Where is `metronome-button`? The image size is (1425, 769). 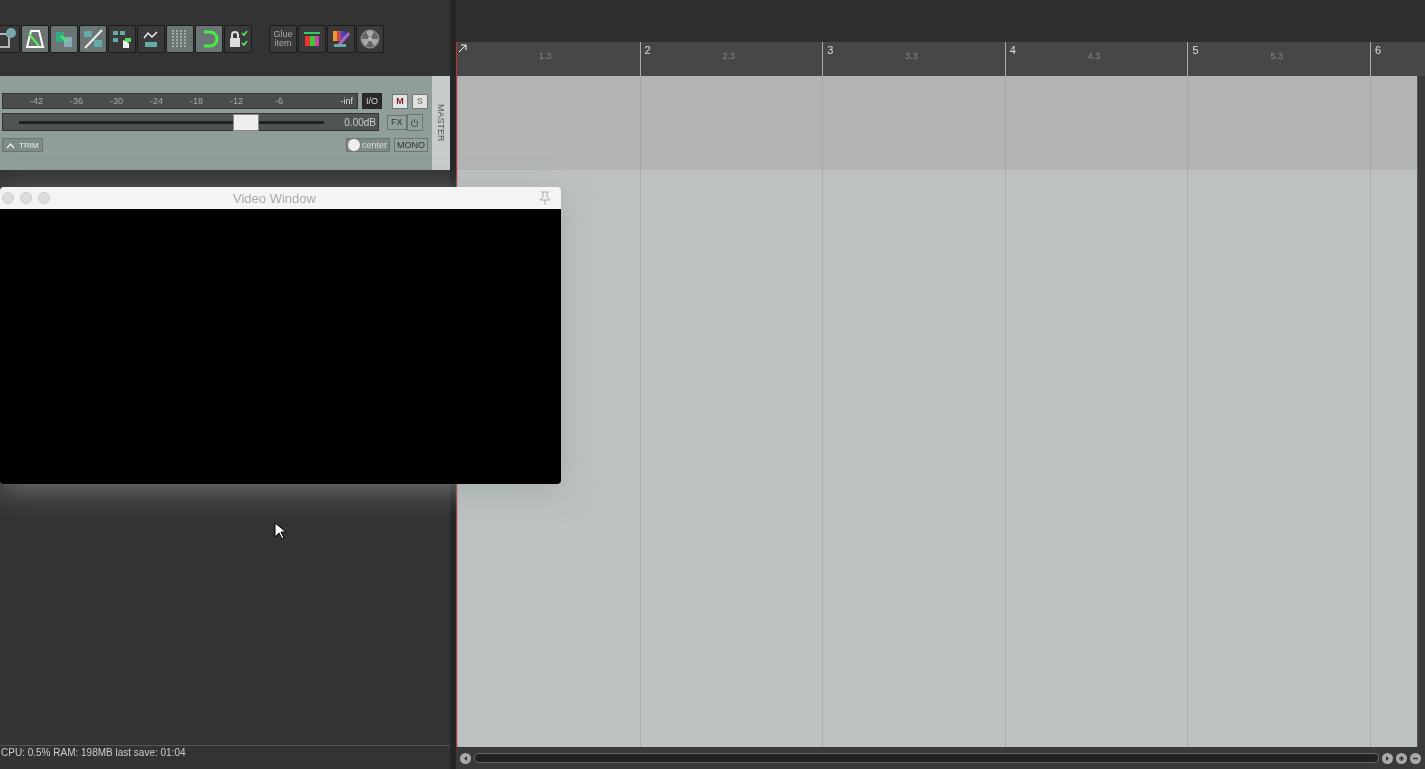
metronome-button is located at coordinates (35, 39).